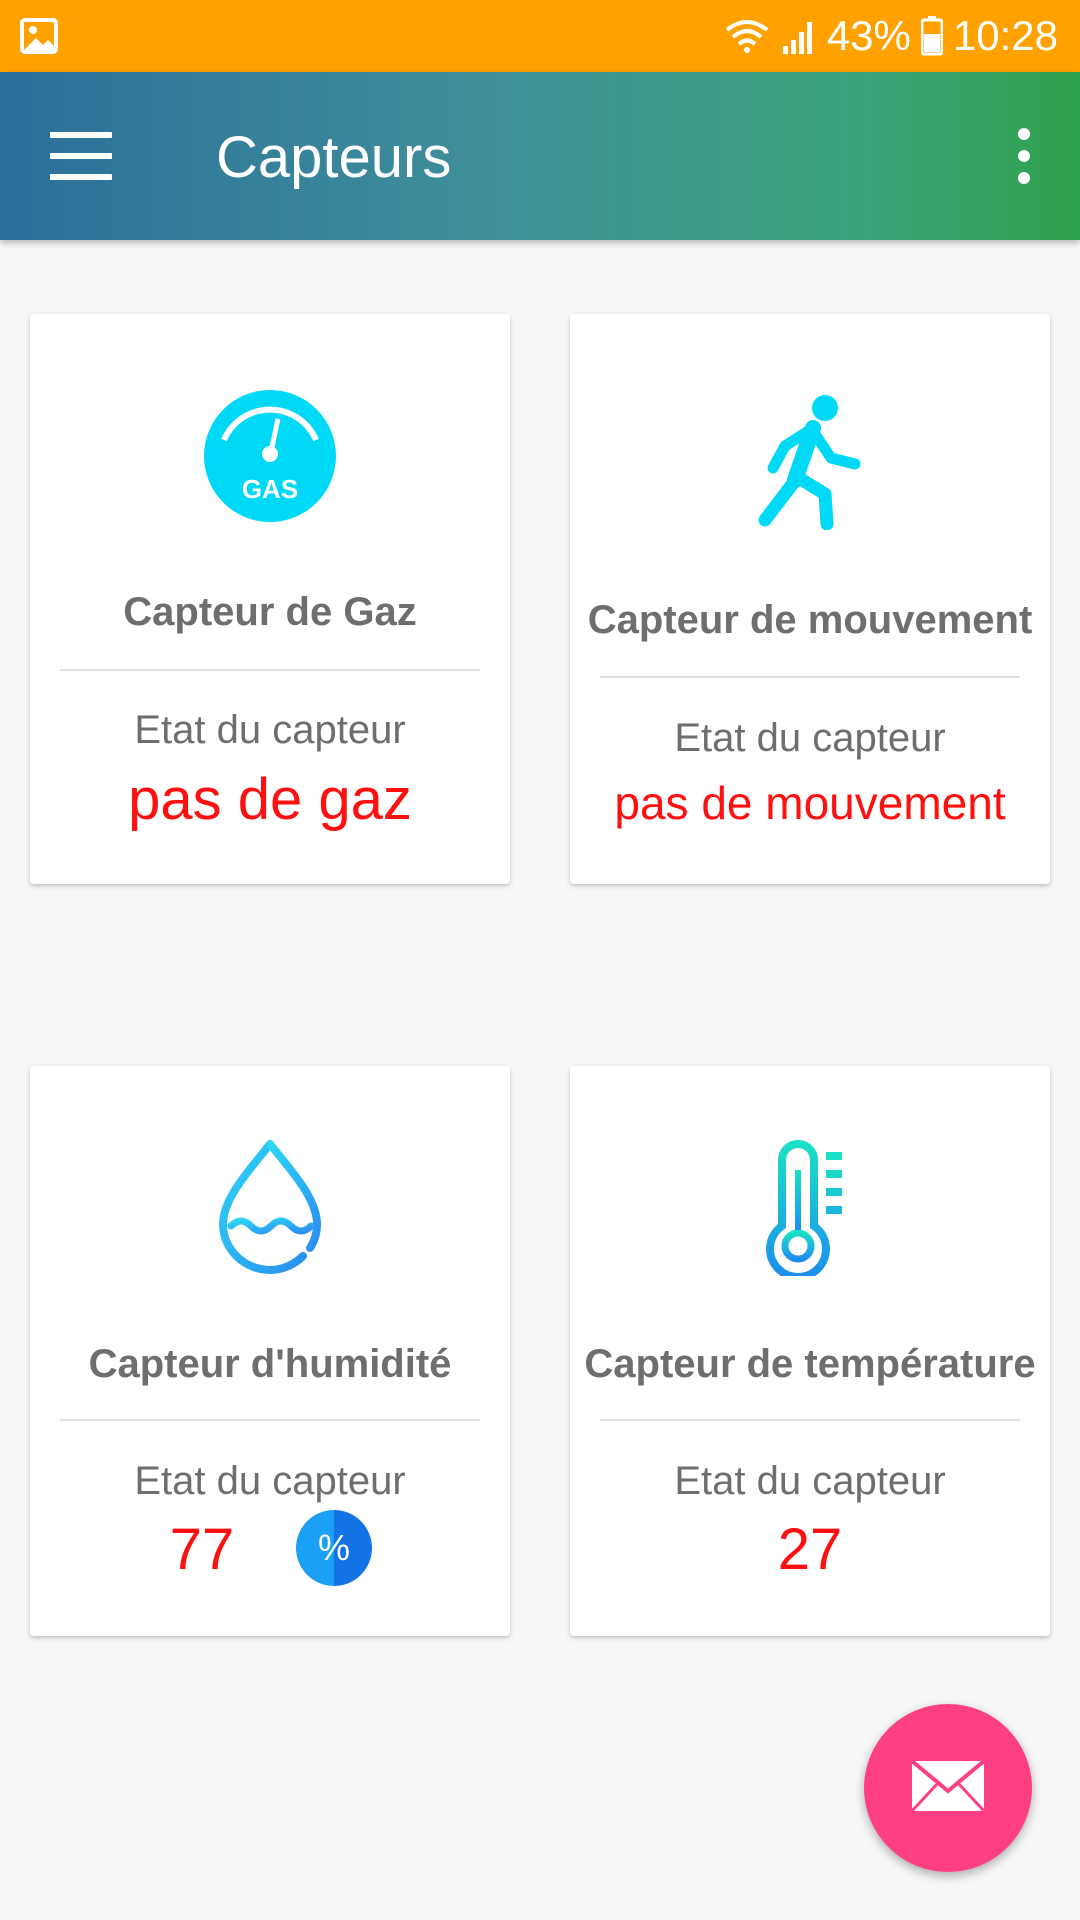 The image size is (1080, 1920). I want to click on thermometer-icon, so click(810, 1210).